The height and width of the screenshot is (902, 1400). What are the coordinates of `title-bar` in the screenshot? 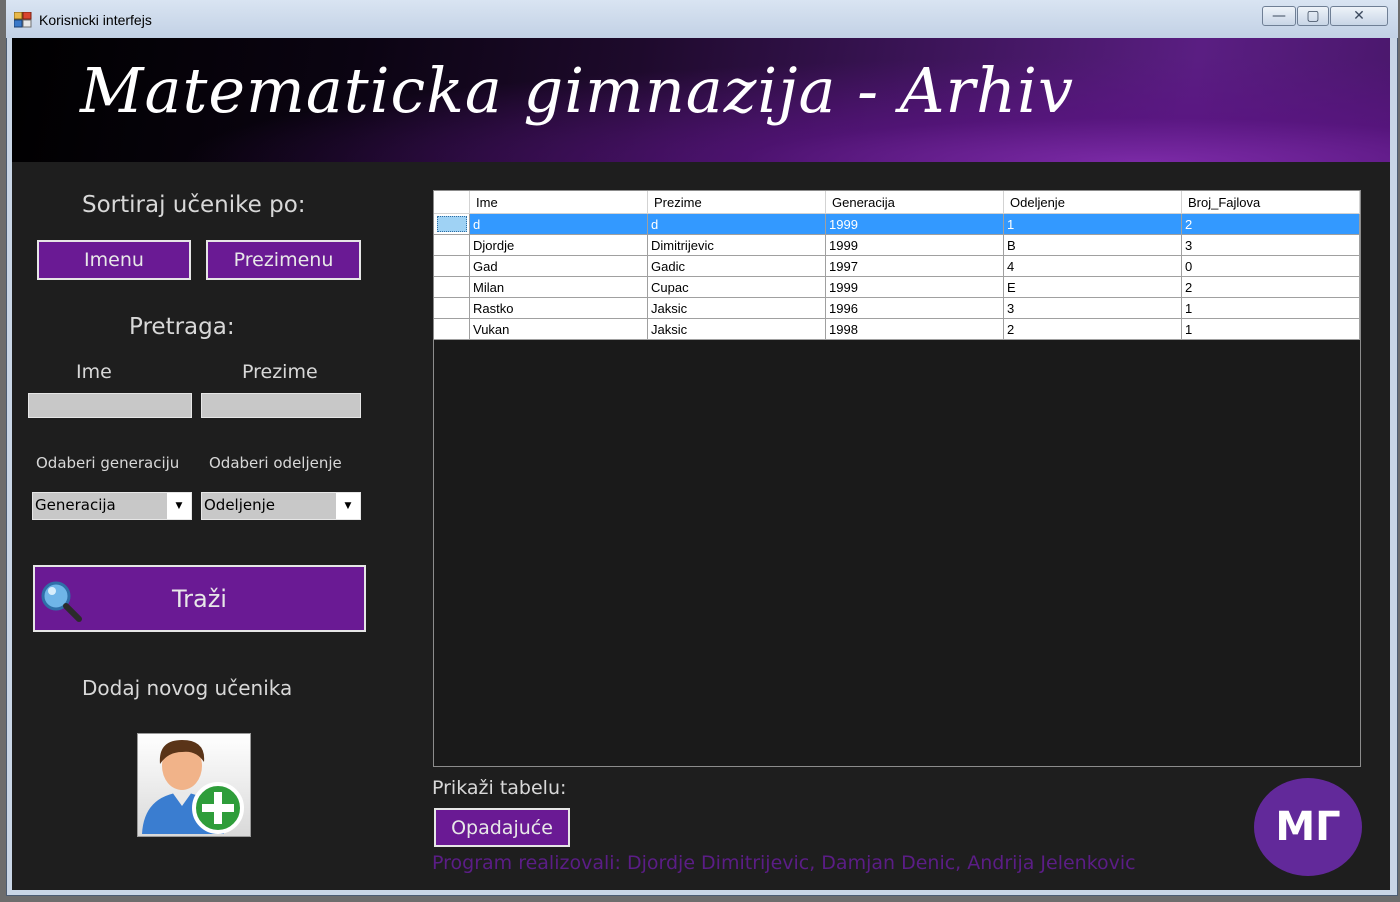 It's located at (702, 19).